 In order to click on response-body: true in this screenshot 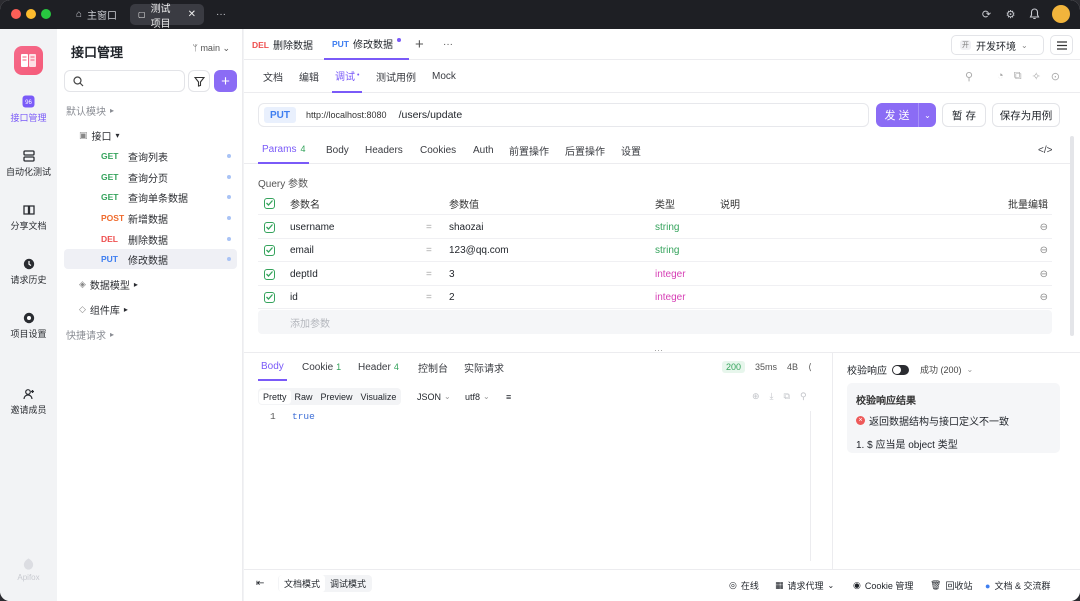, I will do `click(303, 416)`.